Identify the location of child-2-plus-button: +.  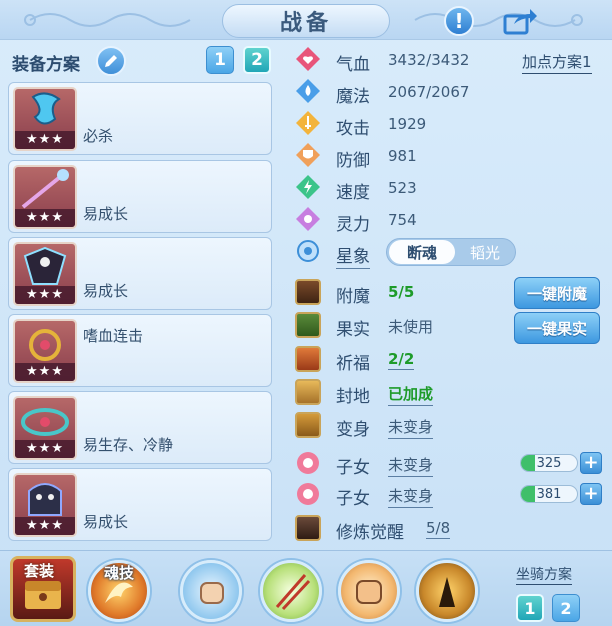
(591, 494).